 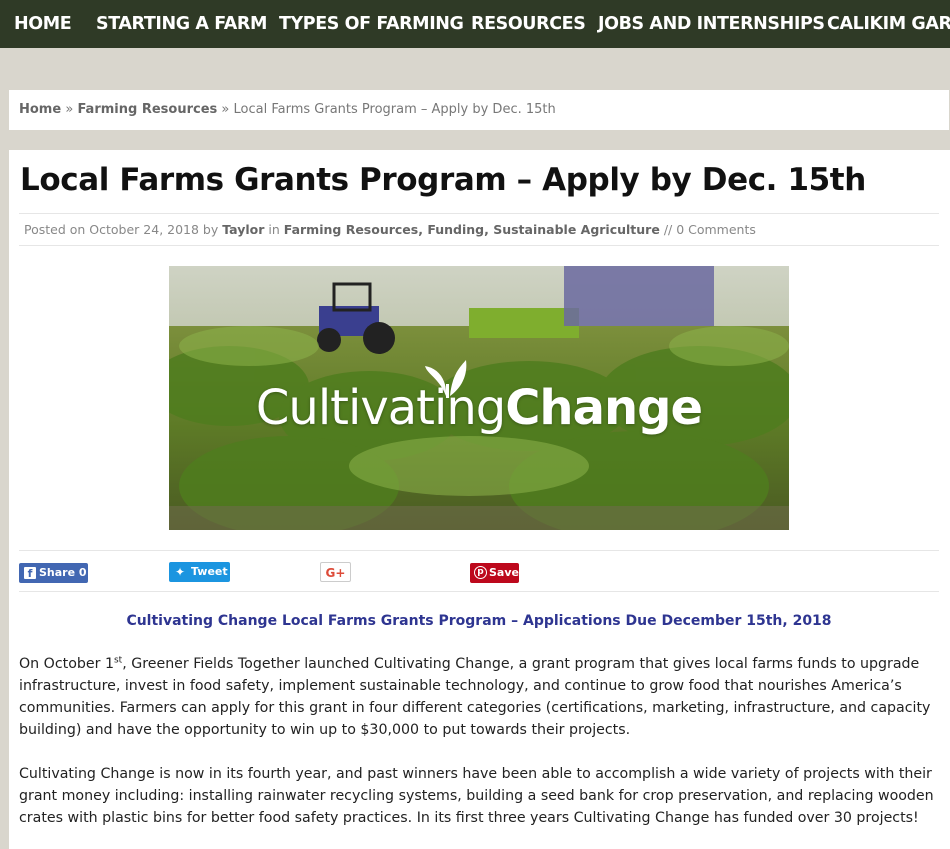 I want to click on green-wagon, so click(x=524, y=323).